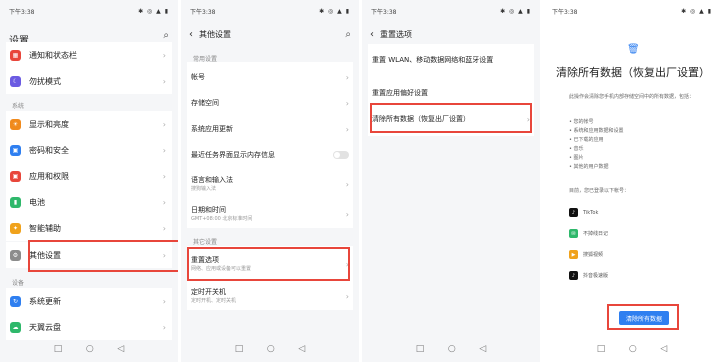  What do you see at coordinates (89, 301) in the screenshot?
I see `settings-item-update: ↻ 系统更新 ›` at bounding box center [89, 301].